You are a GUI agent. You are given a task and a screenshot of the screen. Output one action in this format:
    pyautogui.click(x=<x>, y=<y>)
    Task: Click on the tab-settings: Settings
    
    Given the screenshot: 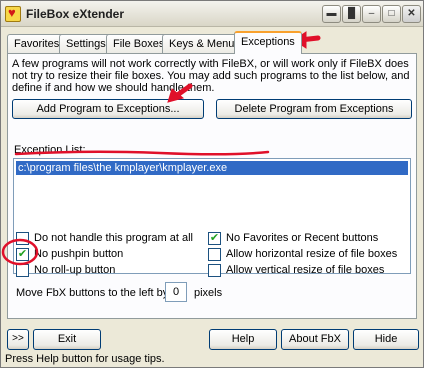 What is the action you would take?
    pyautogui.click(x=86, y=43)
    